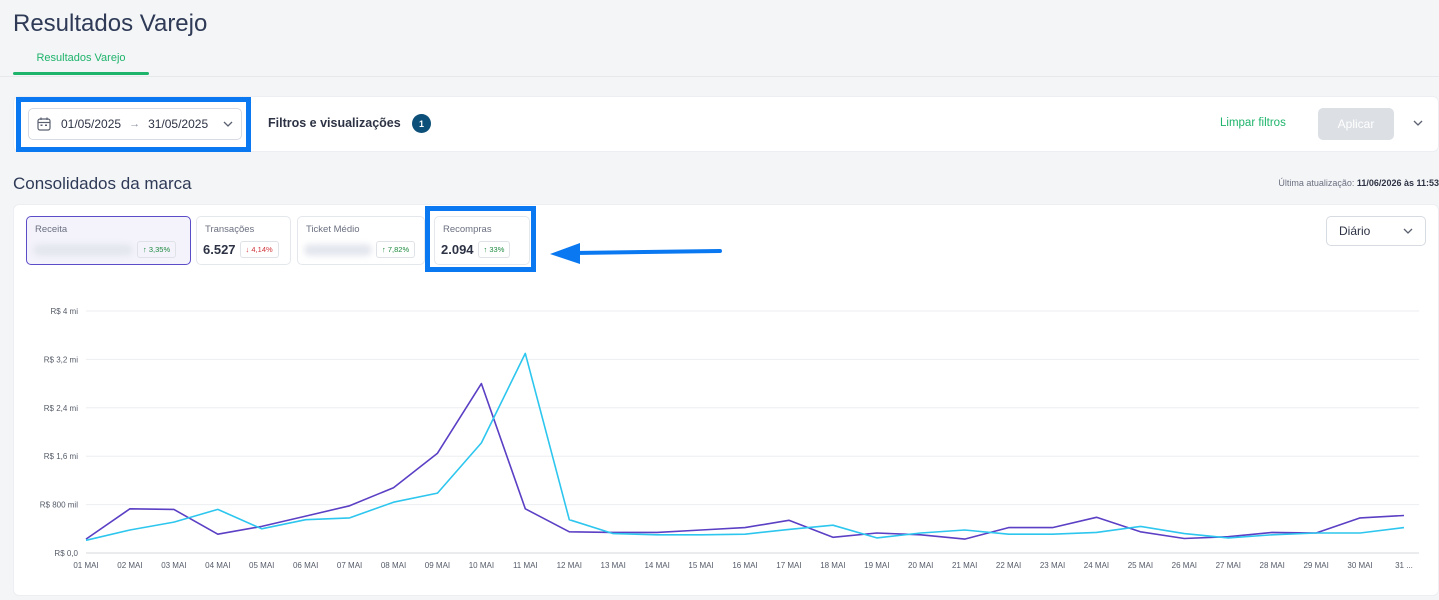 Image resolution: width=1439 pixels, height=600 pixels. I want to click on x-tick-label: 27 MAI, so click(1228, 565).